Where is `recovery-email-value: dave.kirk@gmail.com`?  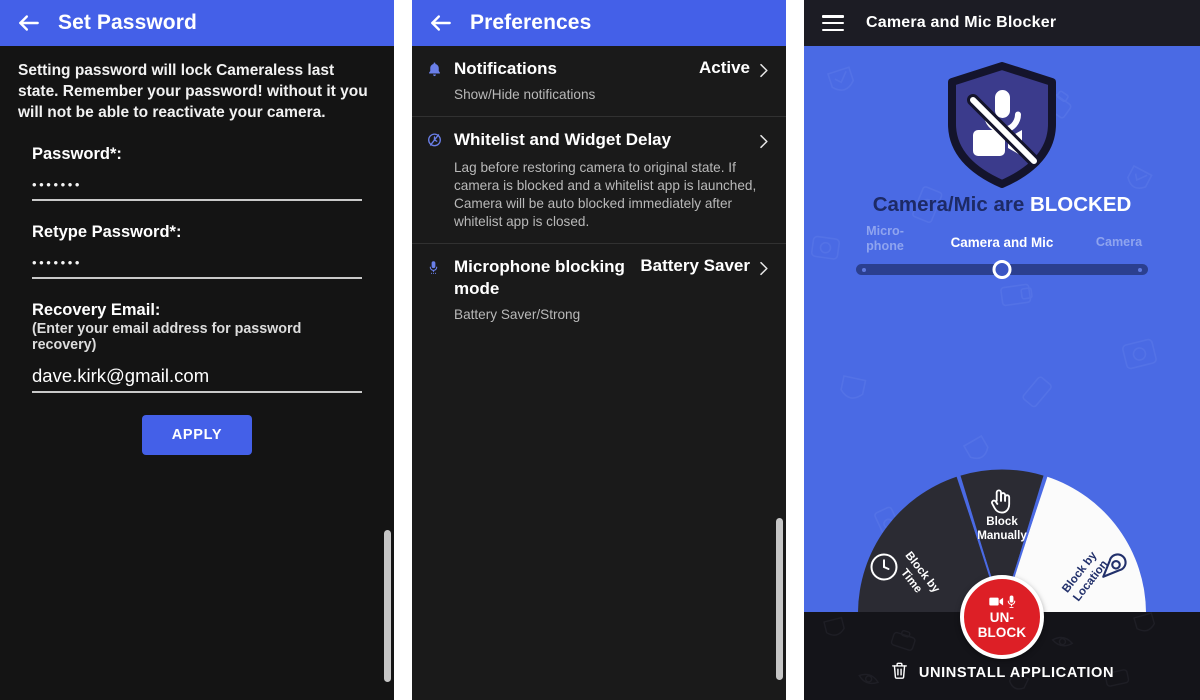
recovery-email-value: dave.kirk@gmail.com is located at coordinates (121, 375).